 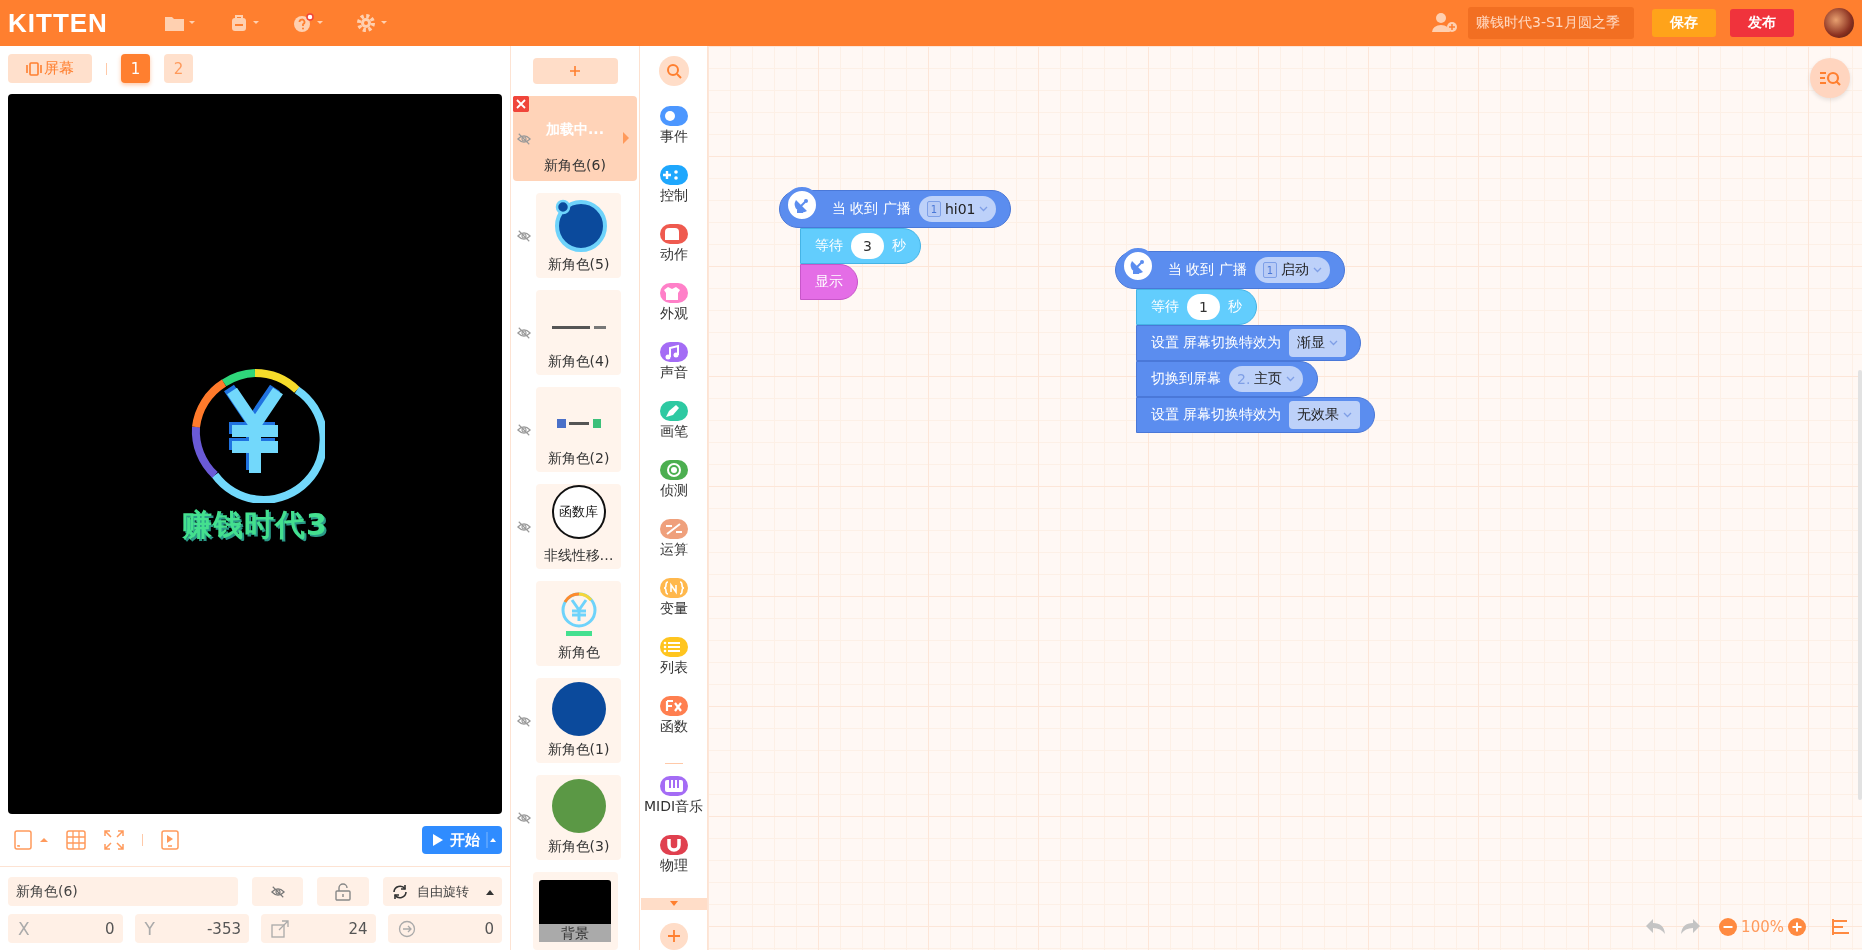 What do you see at coordinates (673, 607) in the screenshot?
I see `category-button: 变量` at bounding box center [673, 607].